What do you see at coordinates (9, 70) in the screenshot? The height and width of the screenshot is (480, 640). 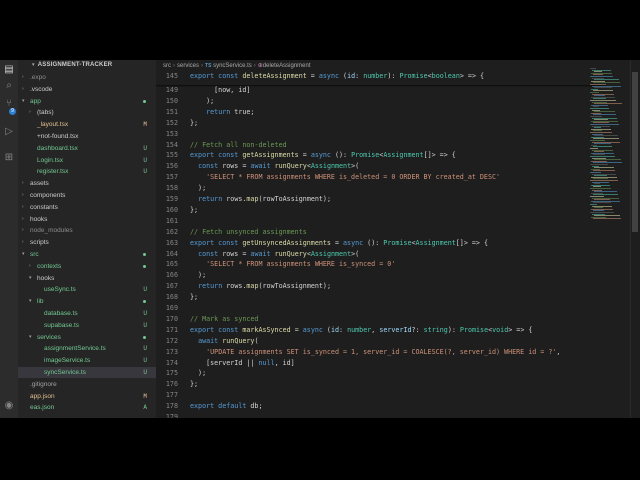 I see `files-icon: ▤` at bounding box center [9, 70].